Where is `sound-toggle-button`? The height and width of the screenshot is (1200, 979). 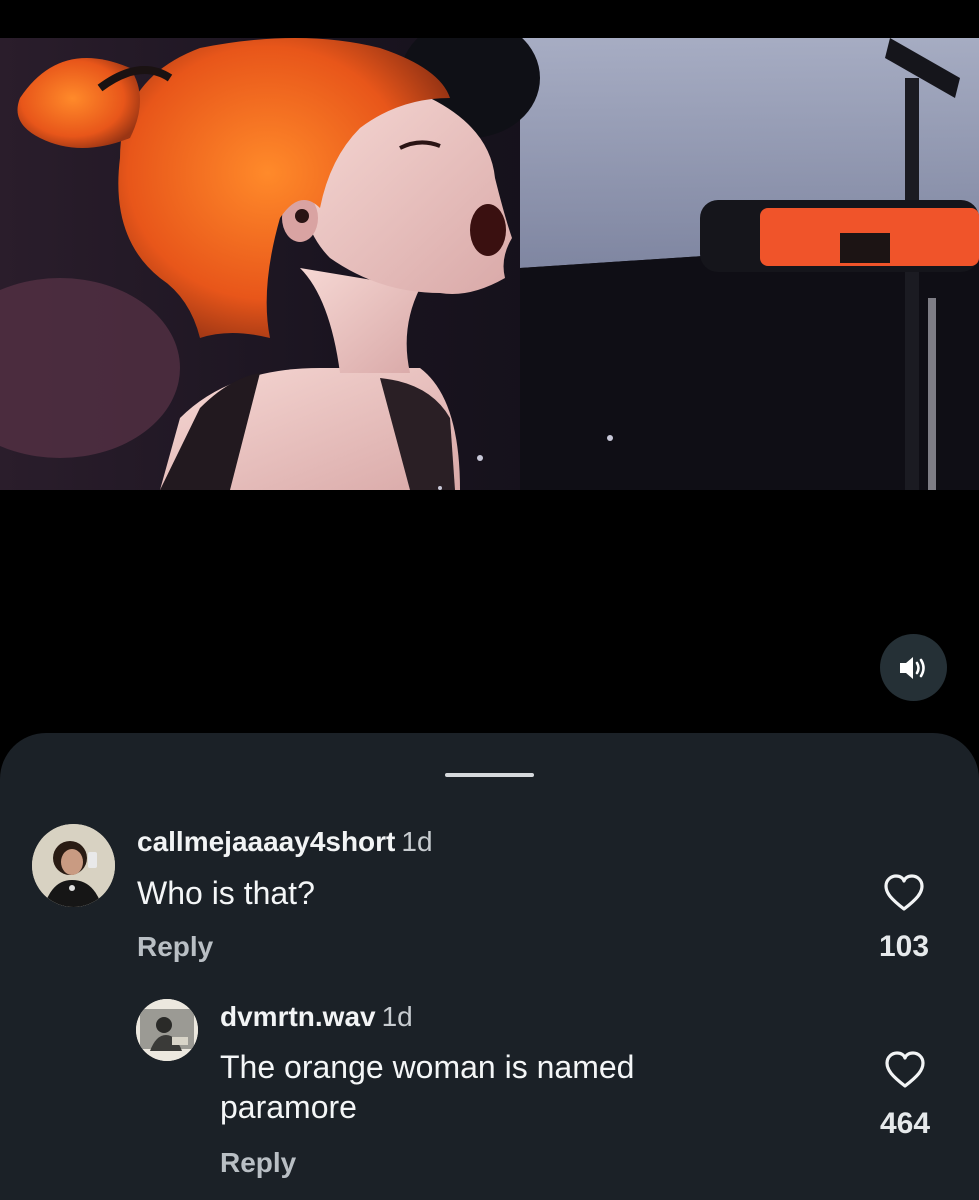 sound-toggle-button is located at coordinates (913, 667).